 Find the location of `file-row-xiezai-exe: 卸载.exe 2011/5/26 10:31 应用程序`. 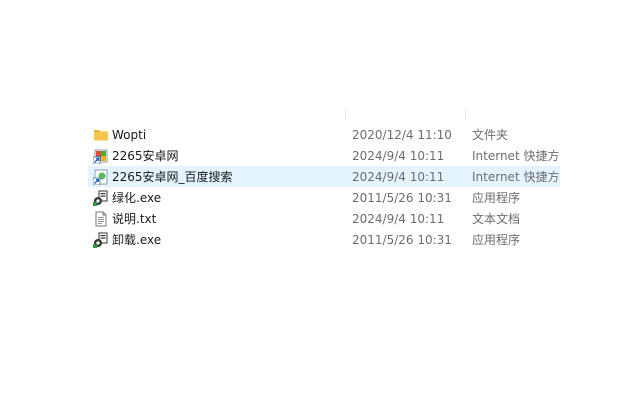

file-row-xiezai-exe: 卸载.exe 2011/5/26 10:31 应用程序 is located at coordinates (324, 239).